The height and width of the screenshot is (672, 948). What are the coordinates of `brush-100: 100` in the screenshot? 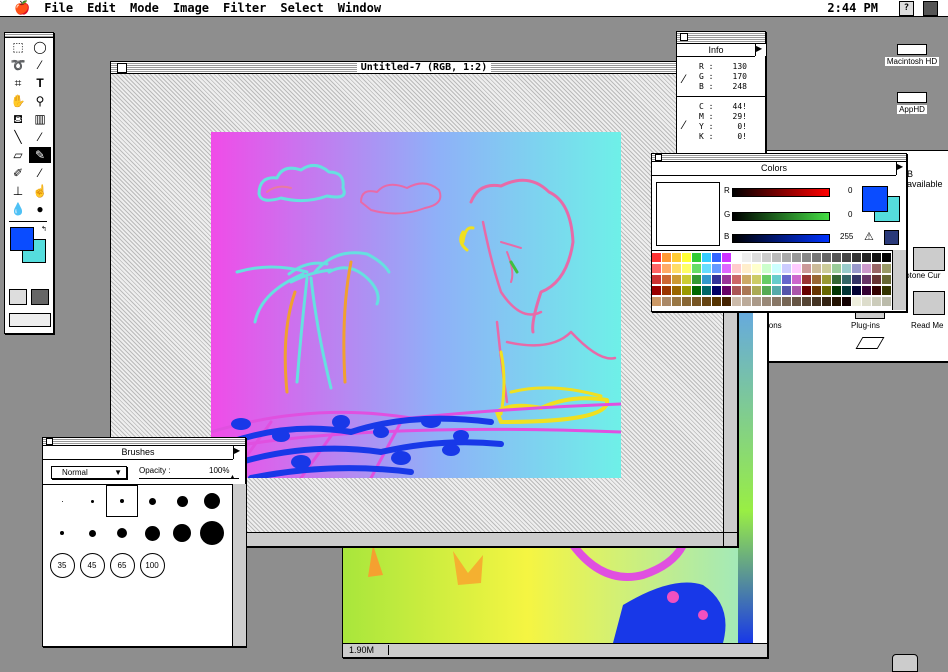 It's located at (152, 565).